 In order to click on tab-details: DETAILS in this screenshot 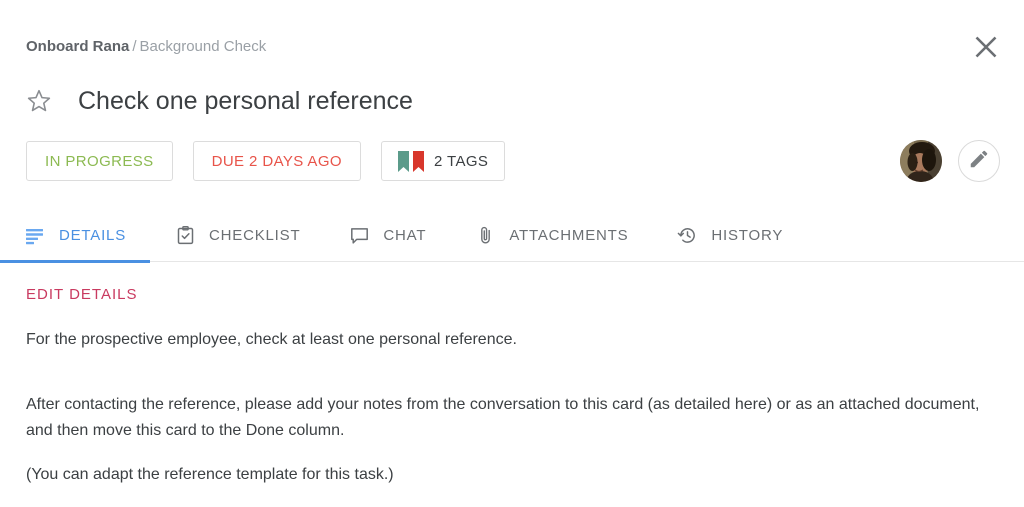, I will do `click(75, 236)`.